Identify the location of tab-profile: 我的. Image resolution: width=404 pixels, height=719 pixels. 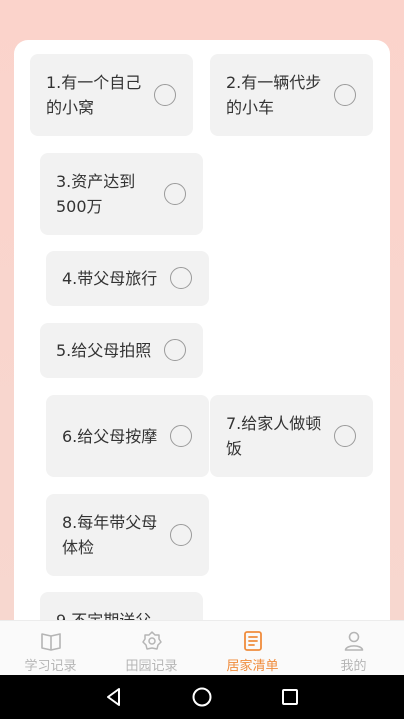
(353, 648).